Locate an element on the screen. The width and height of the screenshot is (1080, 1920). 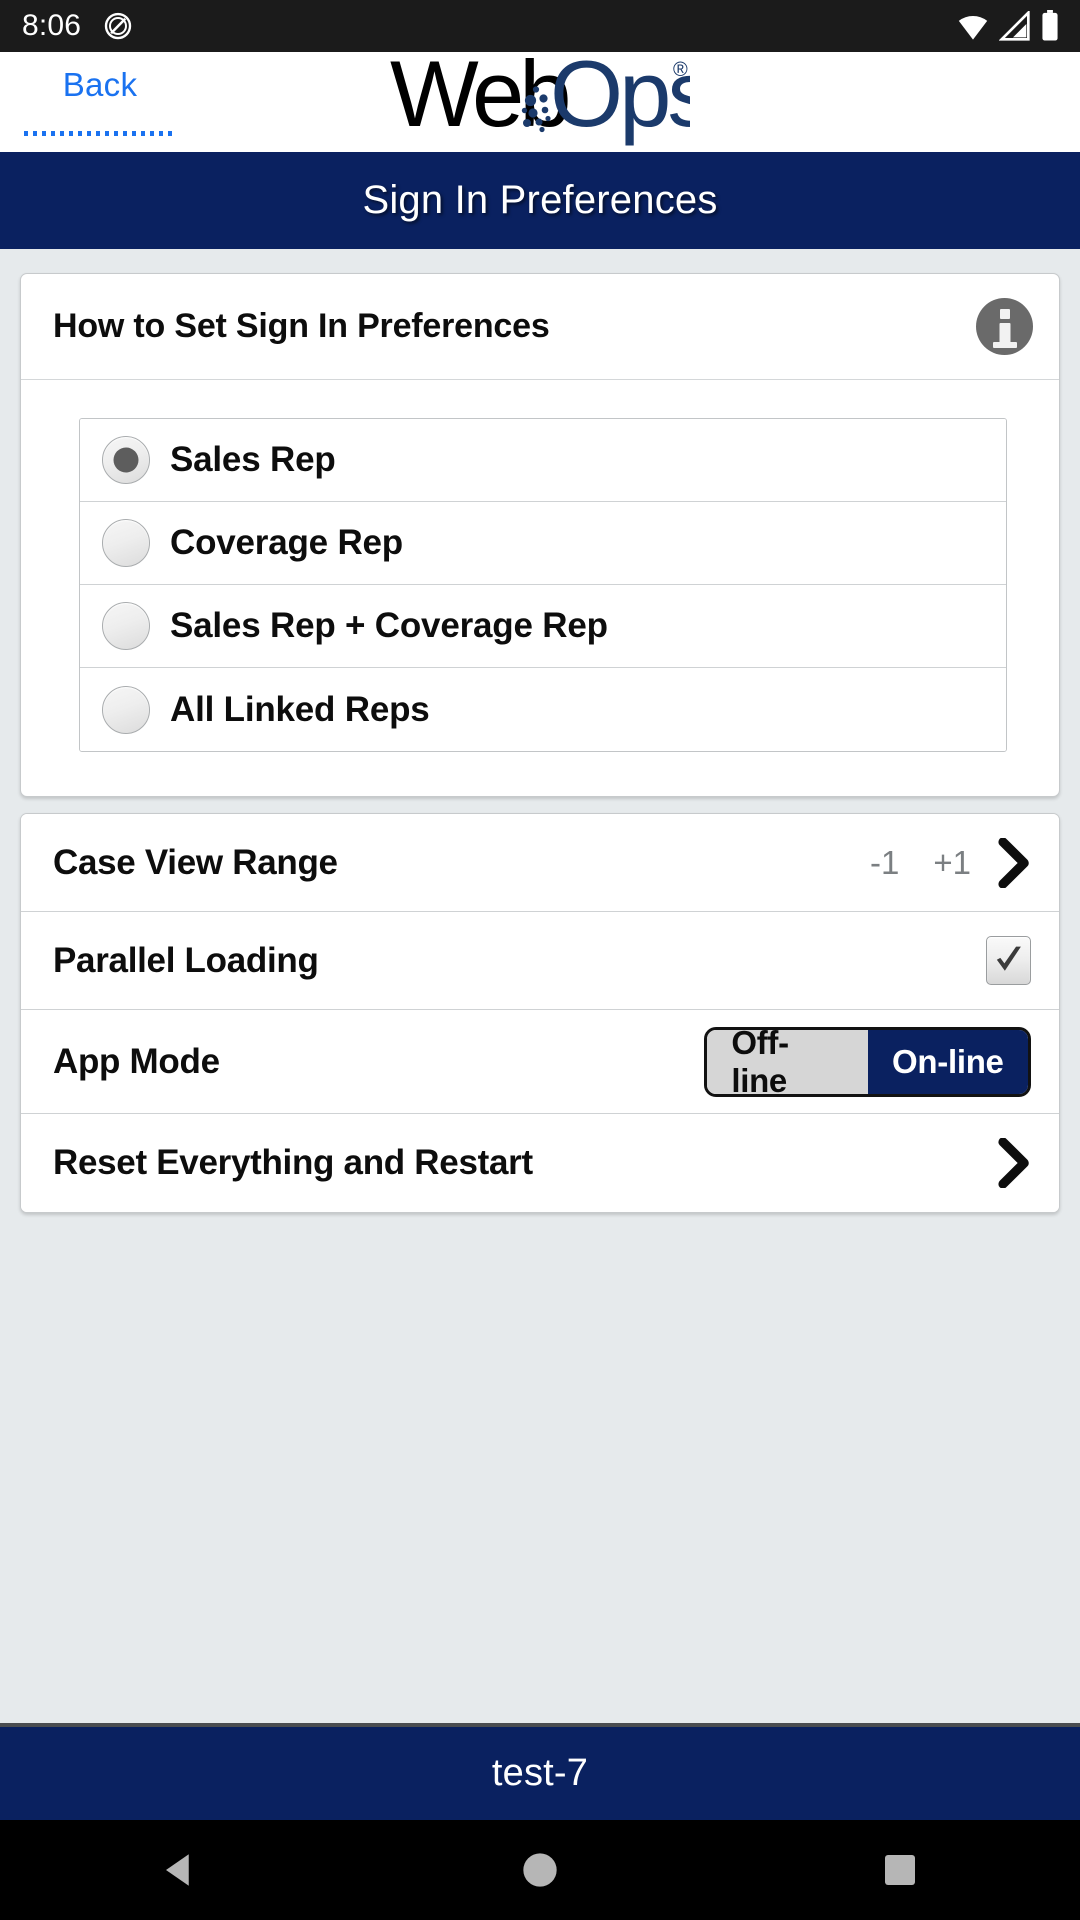
svg-text: Ops is located at coordinates (620, 98).